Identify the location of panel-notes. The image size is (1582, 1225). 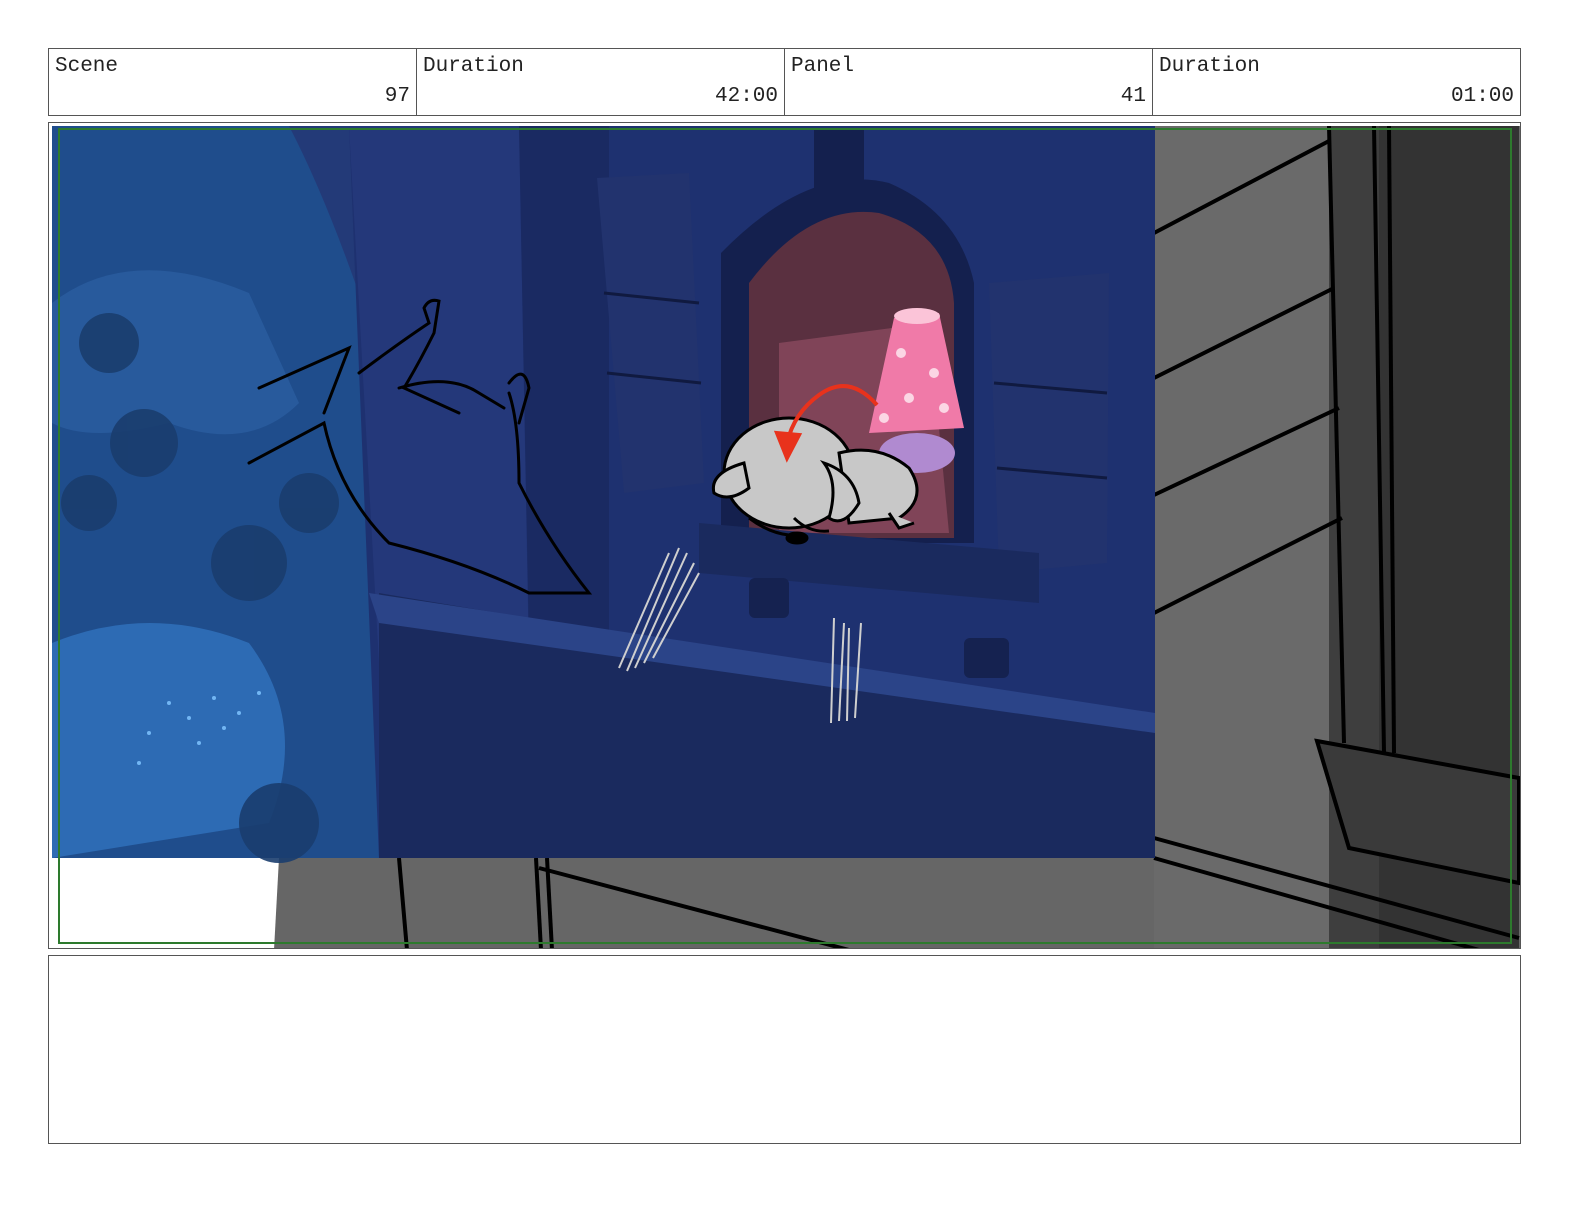
(784, 1049).